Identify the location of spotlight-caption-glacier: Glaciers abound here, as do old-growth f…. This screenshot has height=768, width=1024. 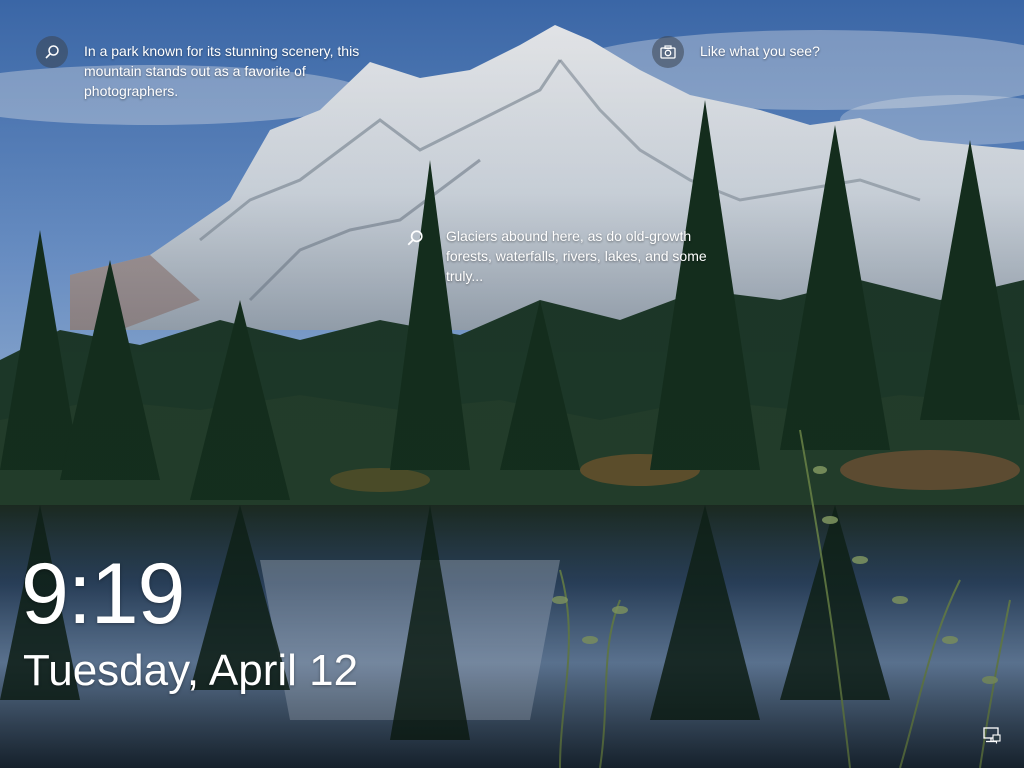
(586, 256).